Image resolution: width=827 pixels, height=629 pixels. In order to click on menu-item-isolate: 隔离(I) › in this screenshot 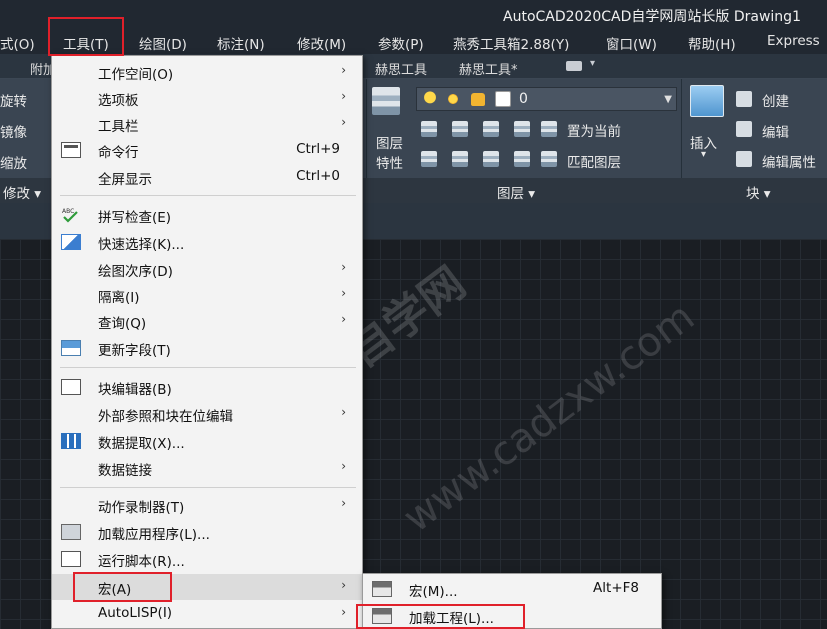, I will do `click(207, 295)`.